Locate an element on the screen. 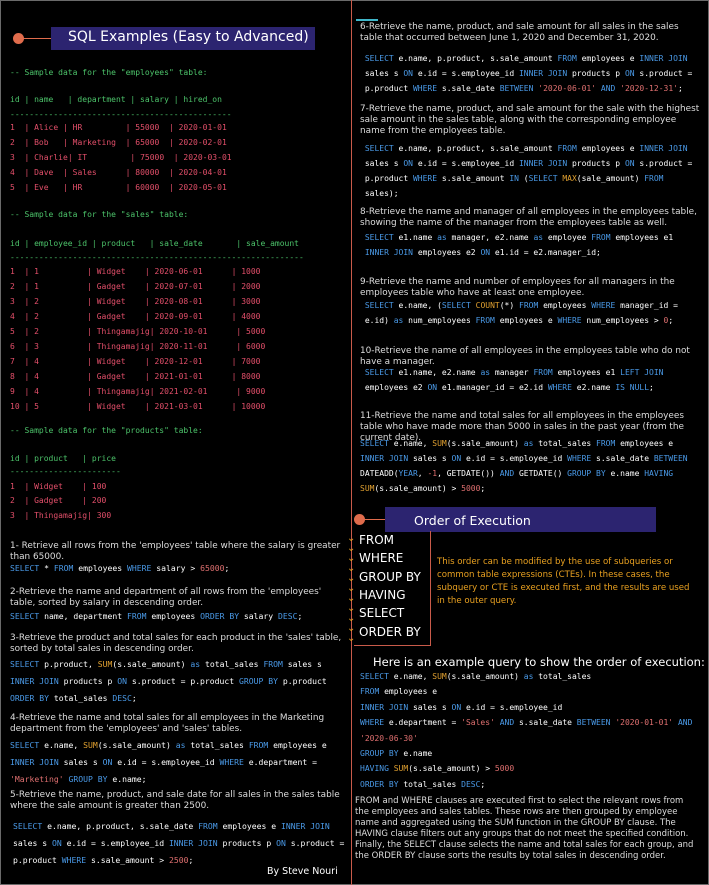 This screenshot has width=709, height=885. step-group-by: GROUP BY is located at coordinates (390, 577).